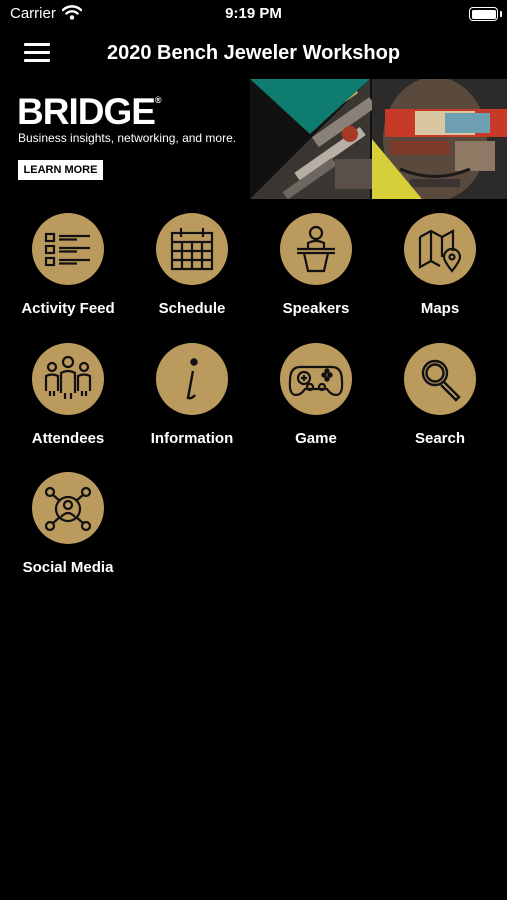 This screenshot has width=507, height=900. I want to click on activity-feed-label: Activity Feed, so click(68, 308).